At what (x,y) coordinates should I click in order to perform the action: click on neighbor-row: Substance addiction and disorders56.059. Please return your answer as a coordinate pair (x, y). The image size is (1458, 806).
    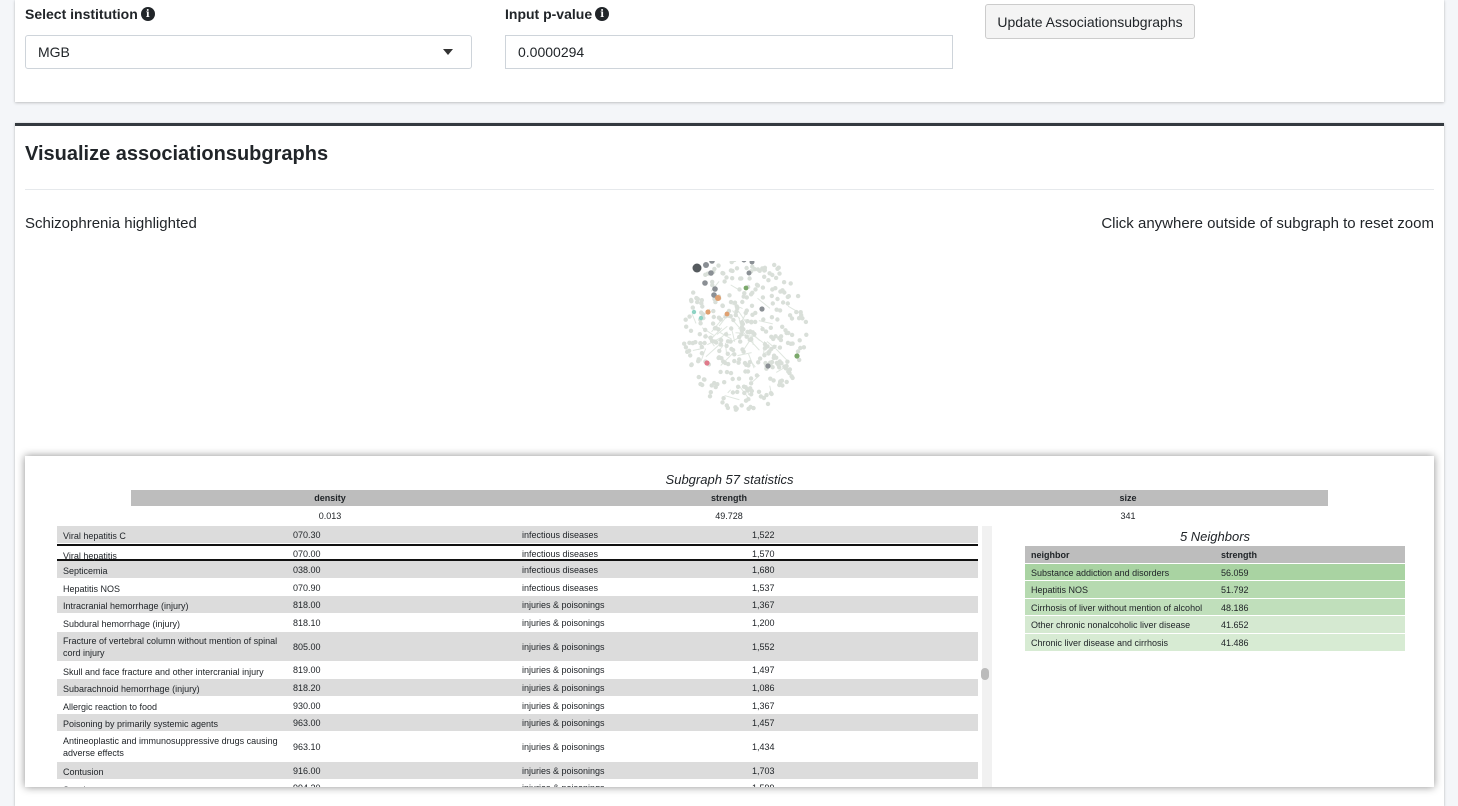
    Looking at the image, I should click on (1215, 573).